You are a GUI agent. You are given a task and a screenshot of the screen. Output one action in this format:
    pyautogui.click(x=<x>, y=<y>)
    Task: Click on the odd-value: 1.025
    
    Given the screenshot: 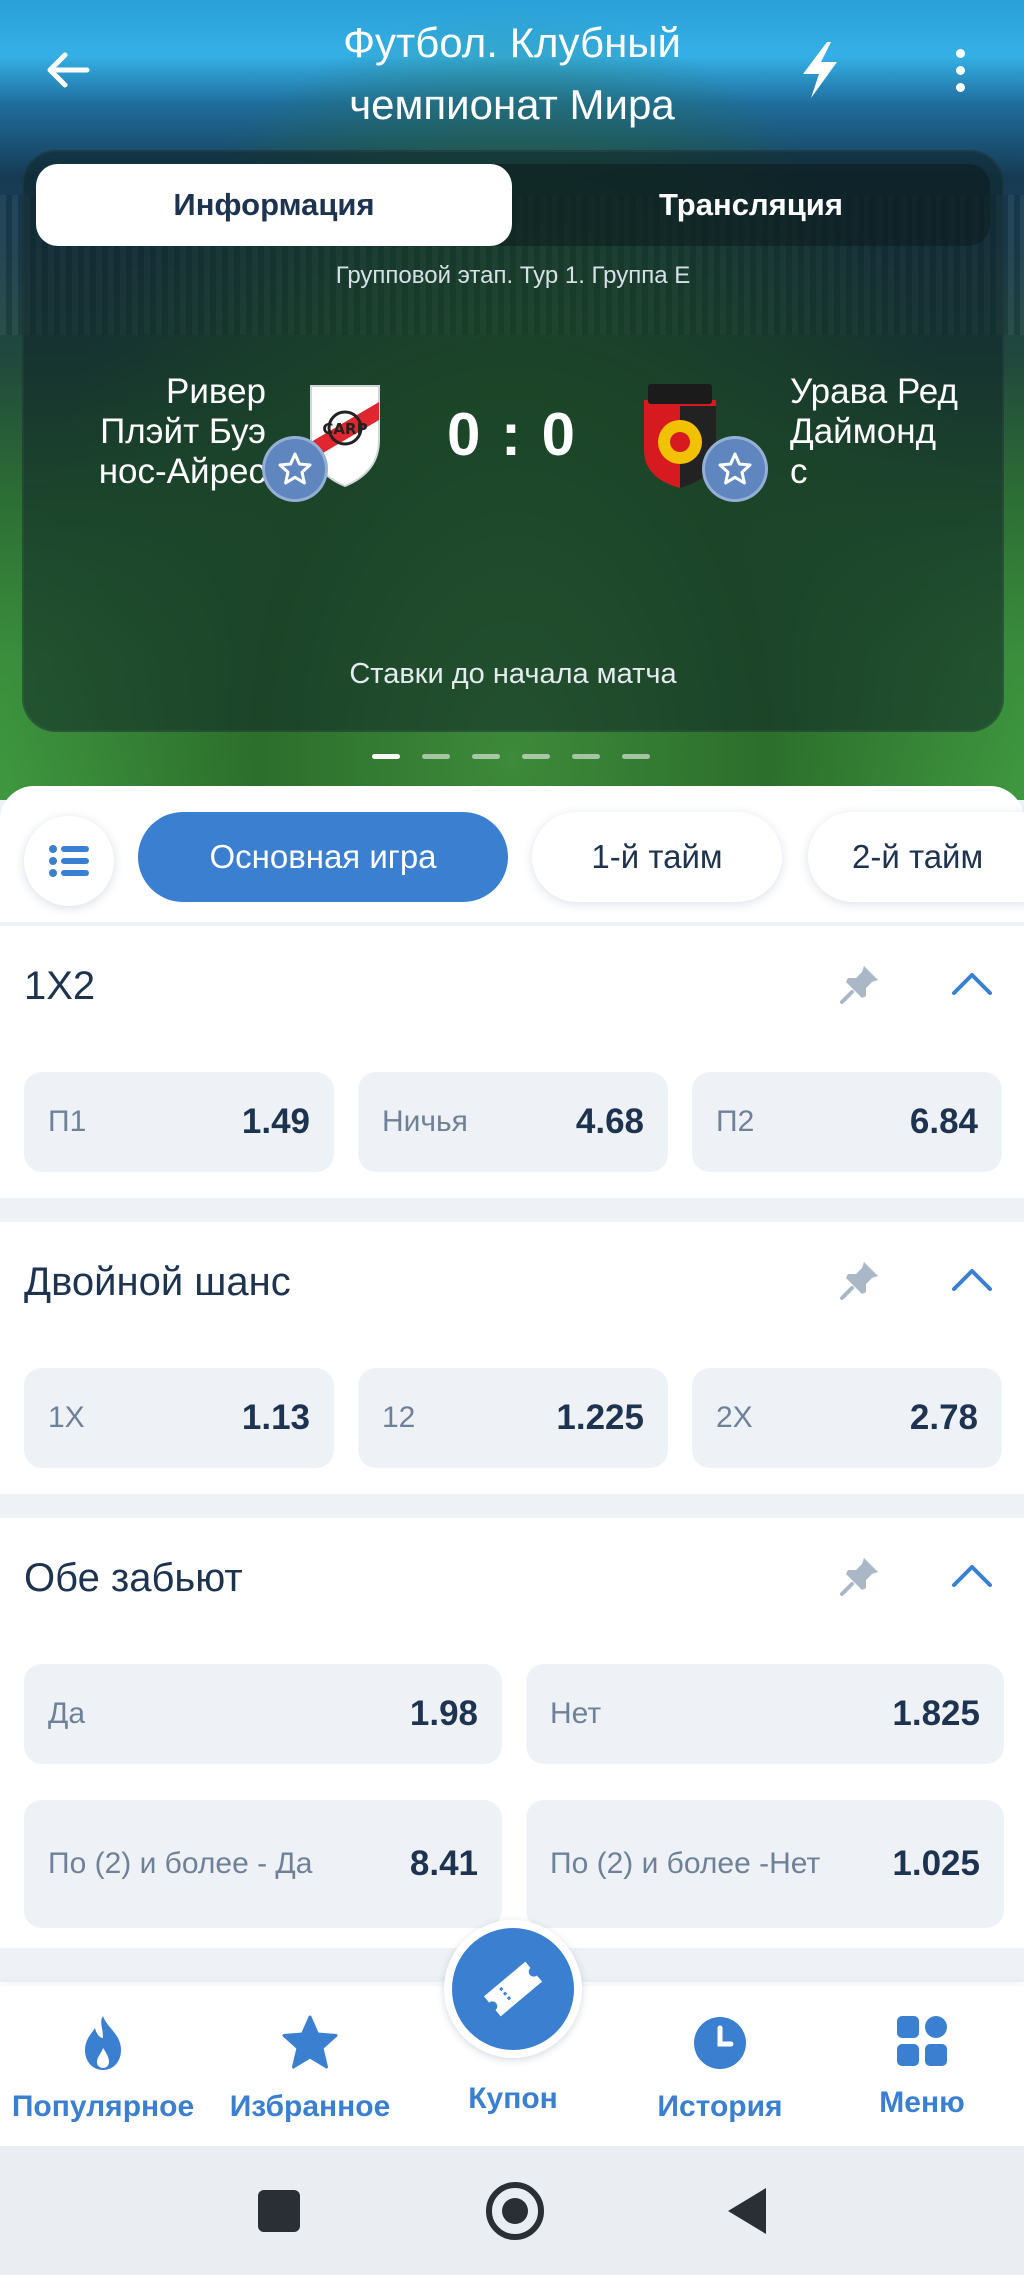 What is the action you would take?
    pyautogui.click(x=936, y=1863)
    